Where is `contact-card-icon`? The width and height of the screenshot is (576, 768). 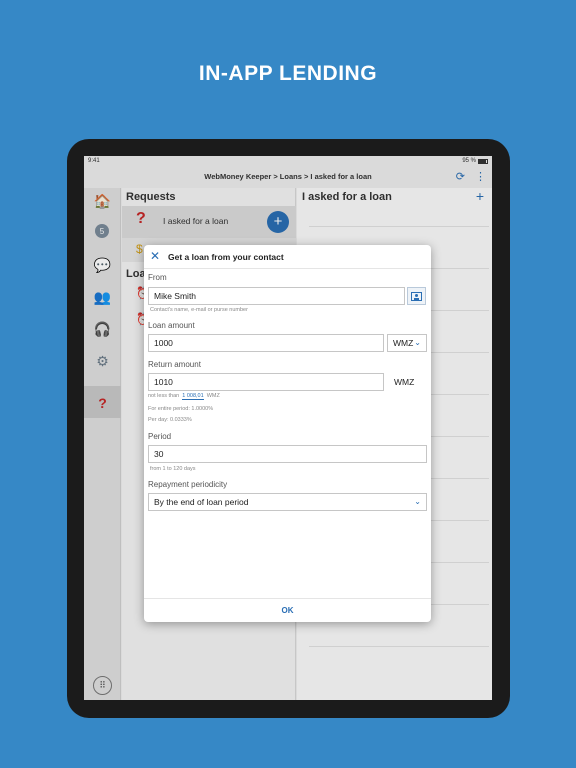
contact-card-icon is located at coordinates (416, 296).